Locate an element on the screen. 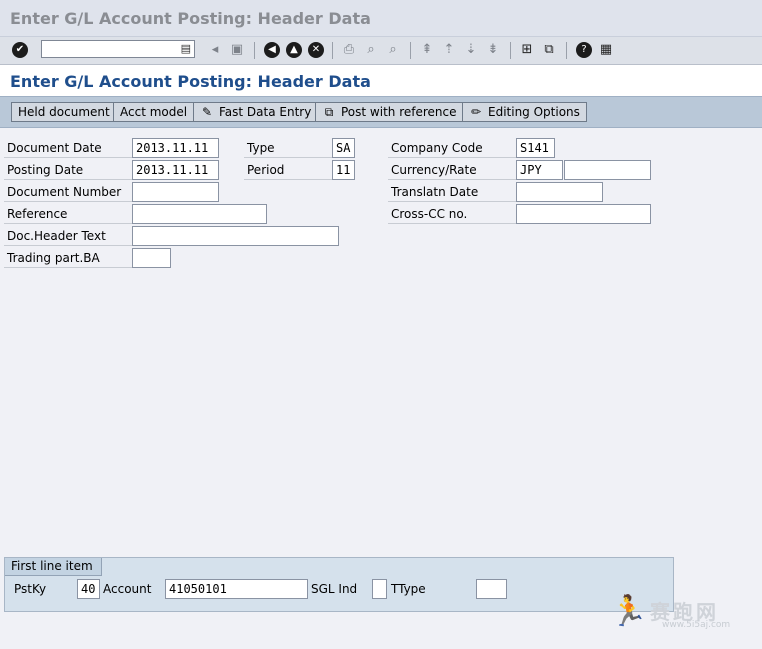 Image resolution: width=762 pixels, height=649 pixels. fast-data-entry-label: Fast Data Entry is located at coordinates (265, 112).